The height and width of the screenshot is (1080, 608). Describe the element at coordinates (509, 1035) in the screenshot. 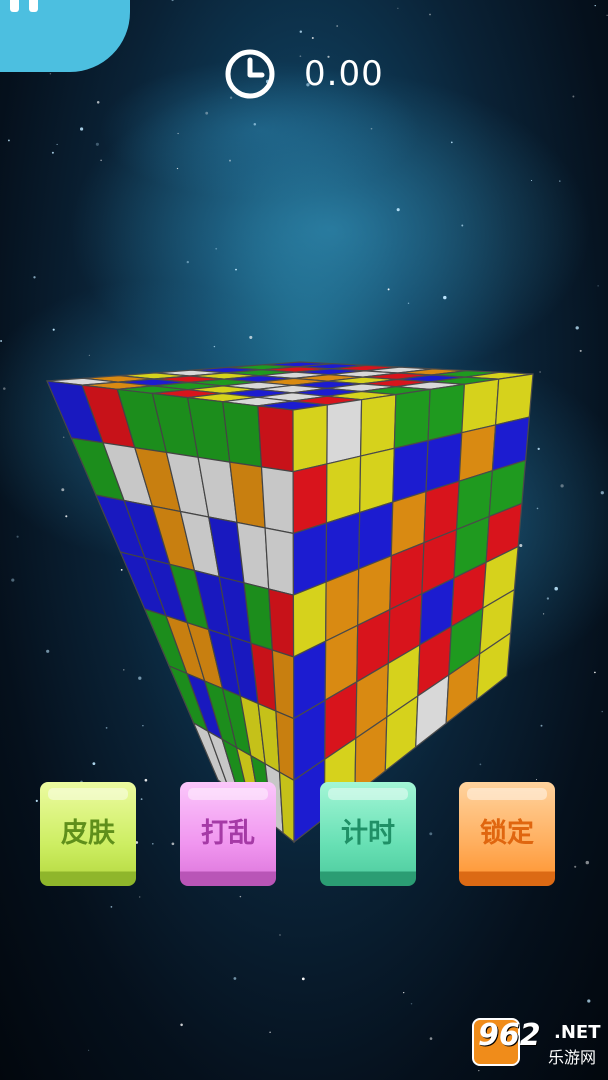

I see `watermark-brand: 962` at that location.